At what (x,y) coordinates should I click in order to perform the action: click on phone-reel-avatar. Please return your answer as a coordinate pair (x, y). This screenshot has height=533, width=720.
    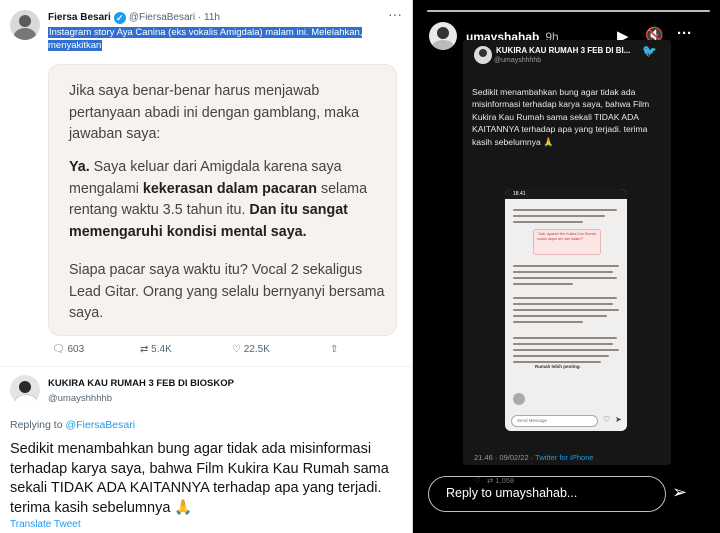
    Looking at the image, I should click on (519, 399).